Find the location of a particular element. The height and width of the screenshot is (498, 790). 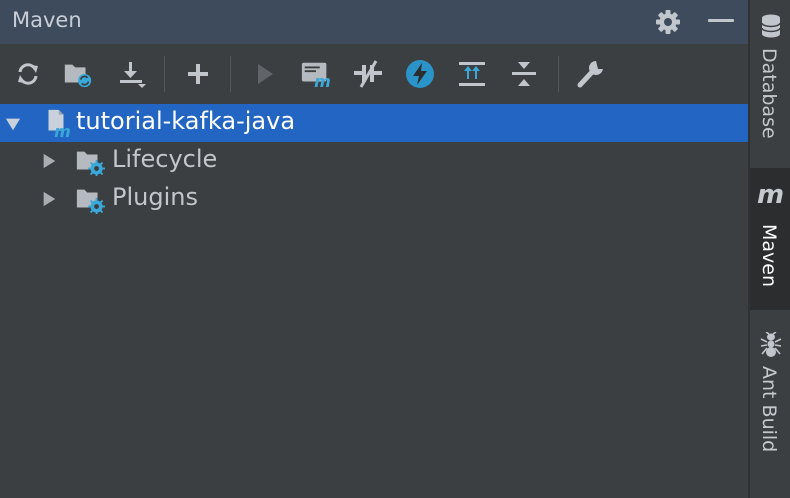

maven-goal-icon: m is located at coordinates (316, 76).